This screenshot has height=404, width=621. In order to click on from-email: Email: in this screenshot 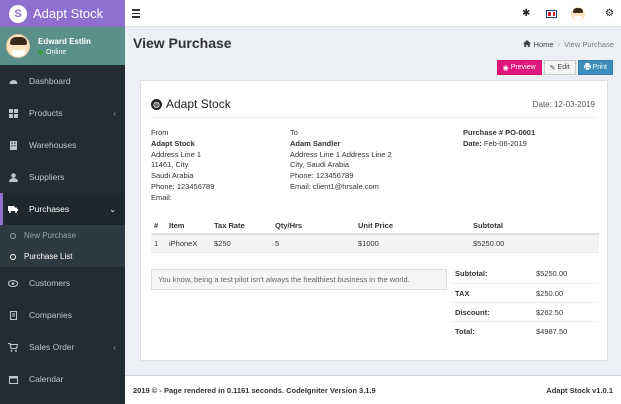, I will do `click(161, 197)`.